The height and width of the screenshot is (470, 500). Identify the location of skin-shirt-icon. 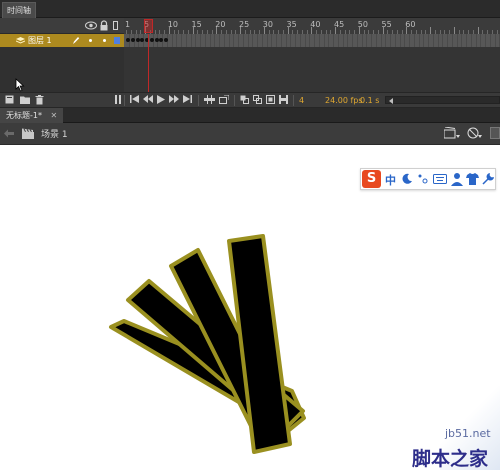
(472, 179).